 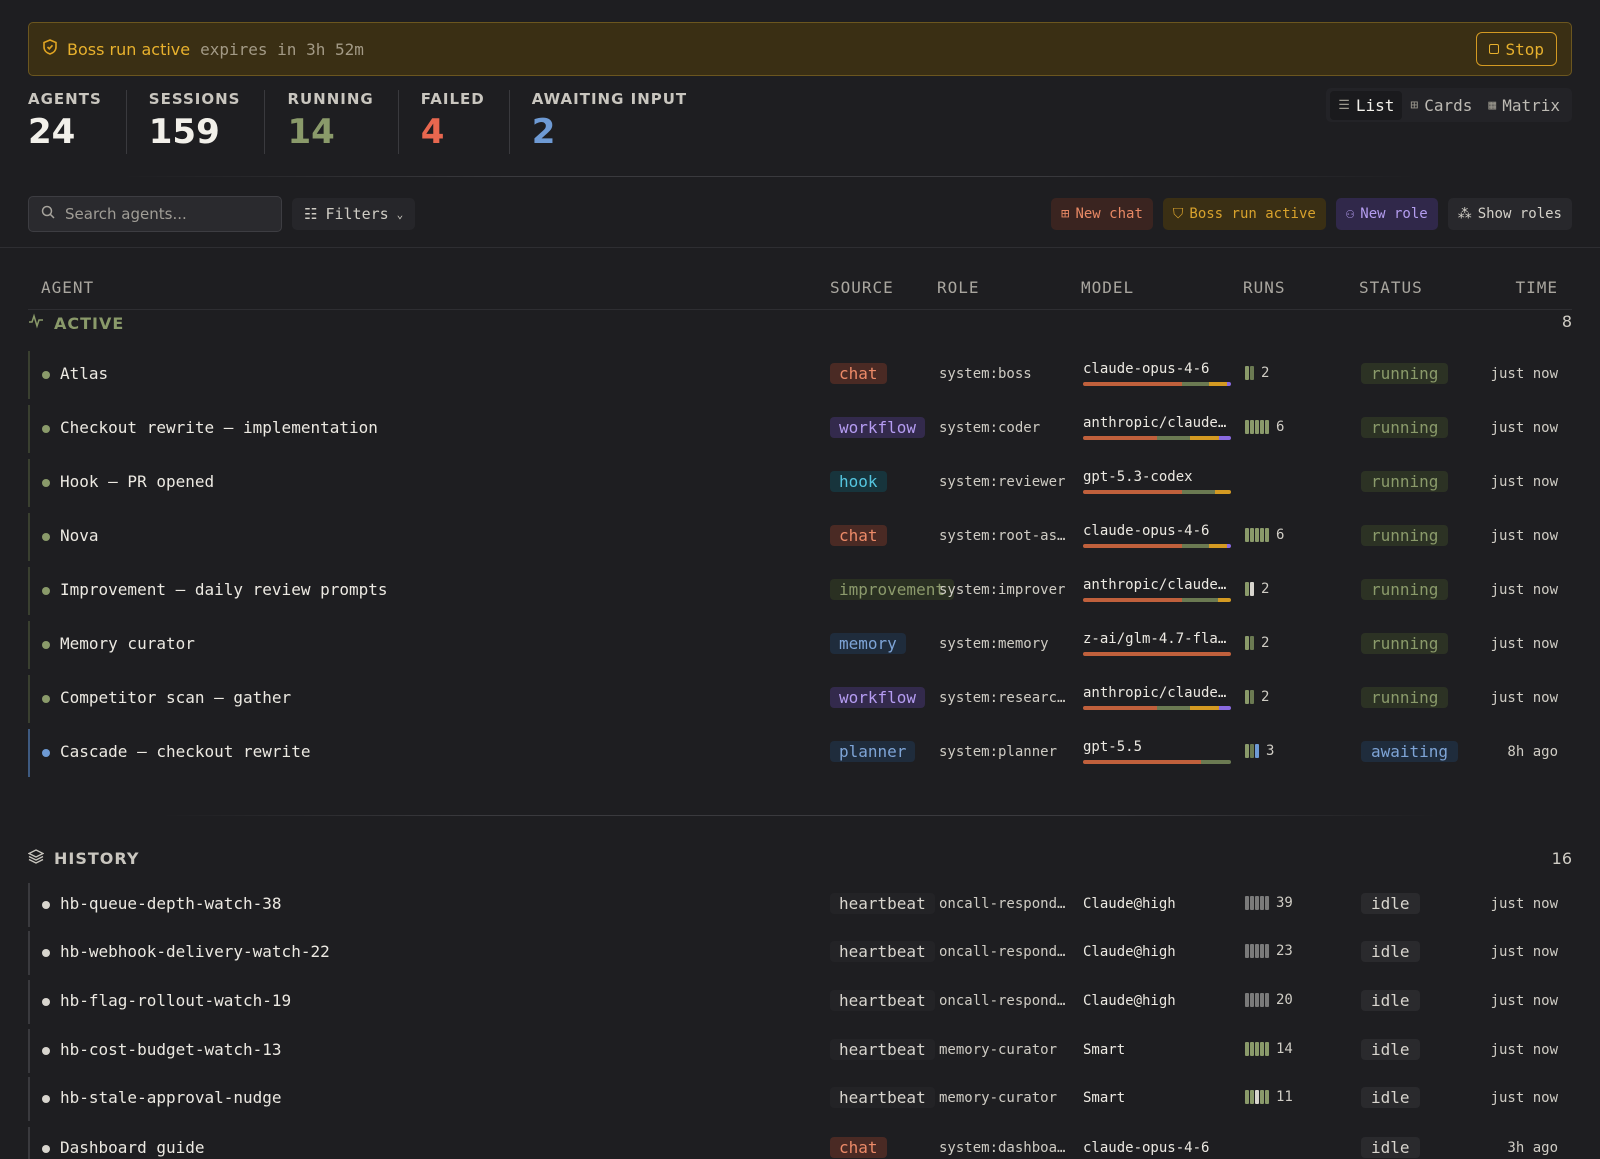 What do you see at coordinates (958, 287) in the screenshot?
I see `col-role: ROLE` at bounding box center [958, 287].